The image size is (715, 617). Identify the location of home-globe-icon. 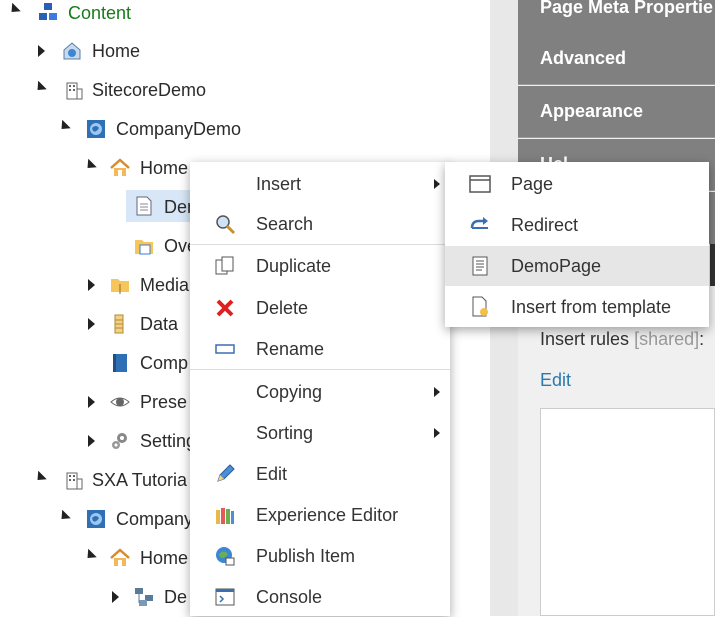
(72, 51).